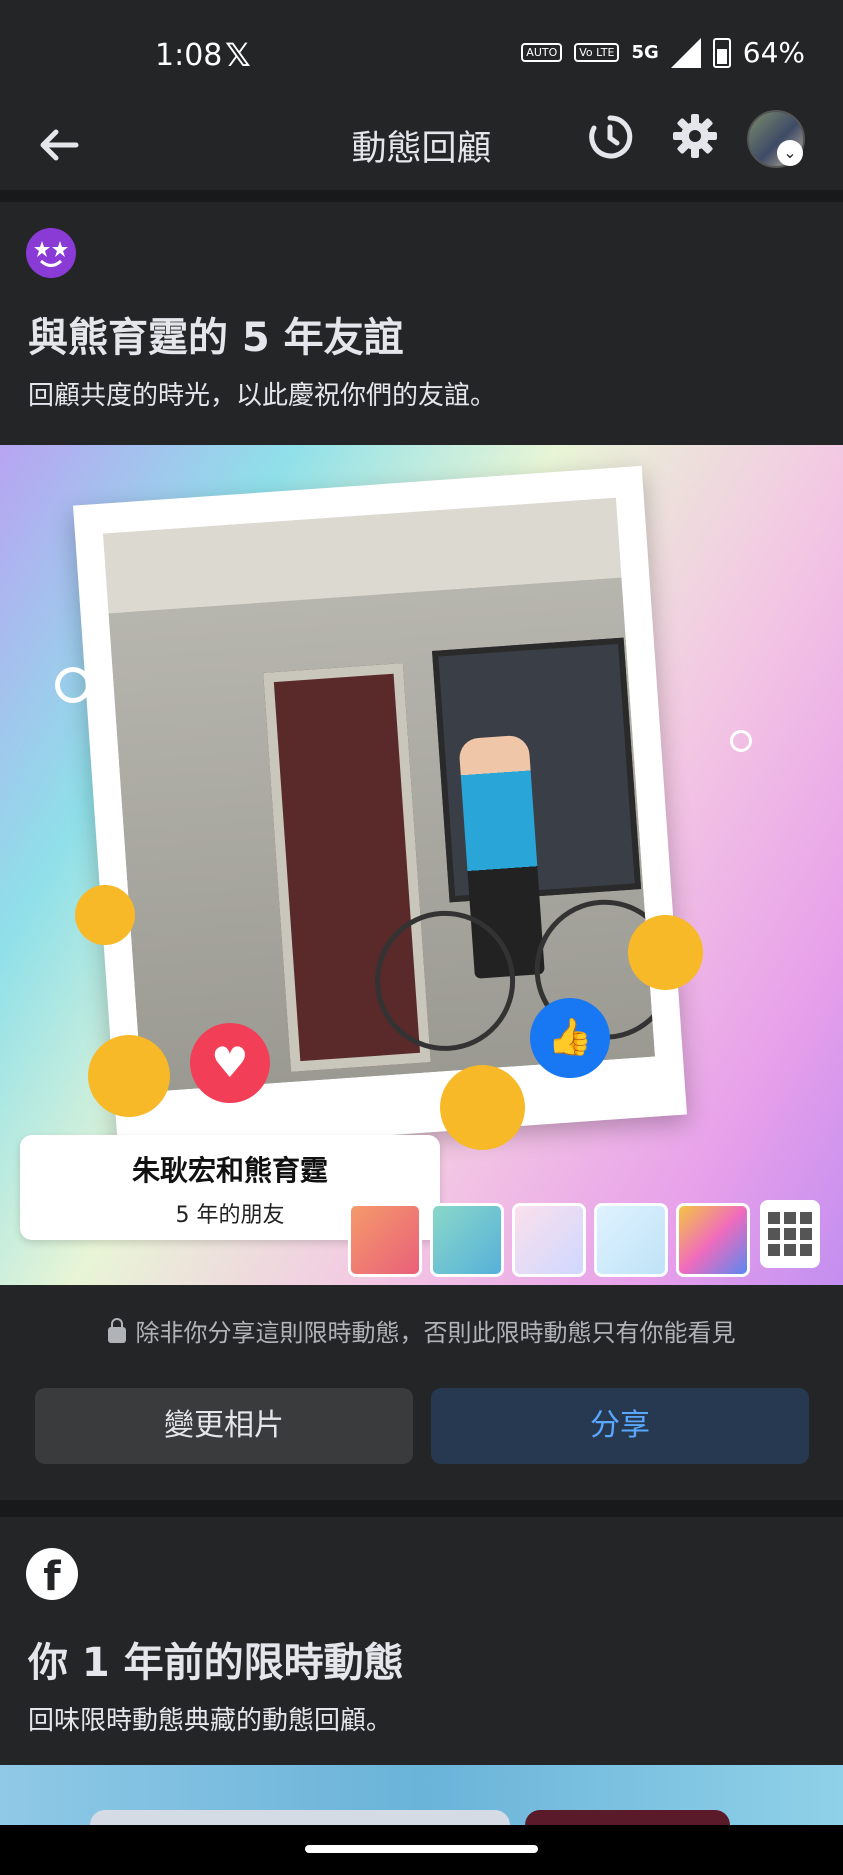 The image size is (843, 1875). I want to click on divider, so click(421, 1508).